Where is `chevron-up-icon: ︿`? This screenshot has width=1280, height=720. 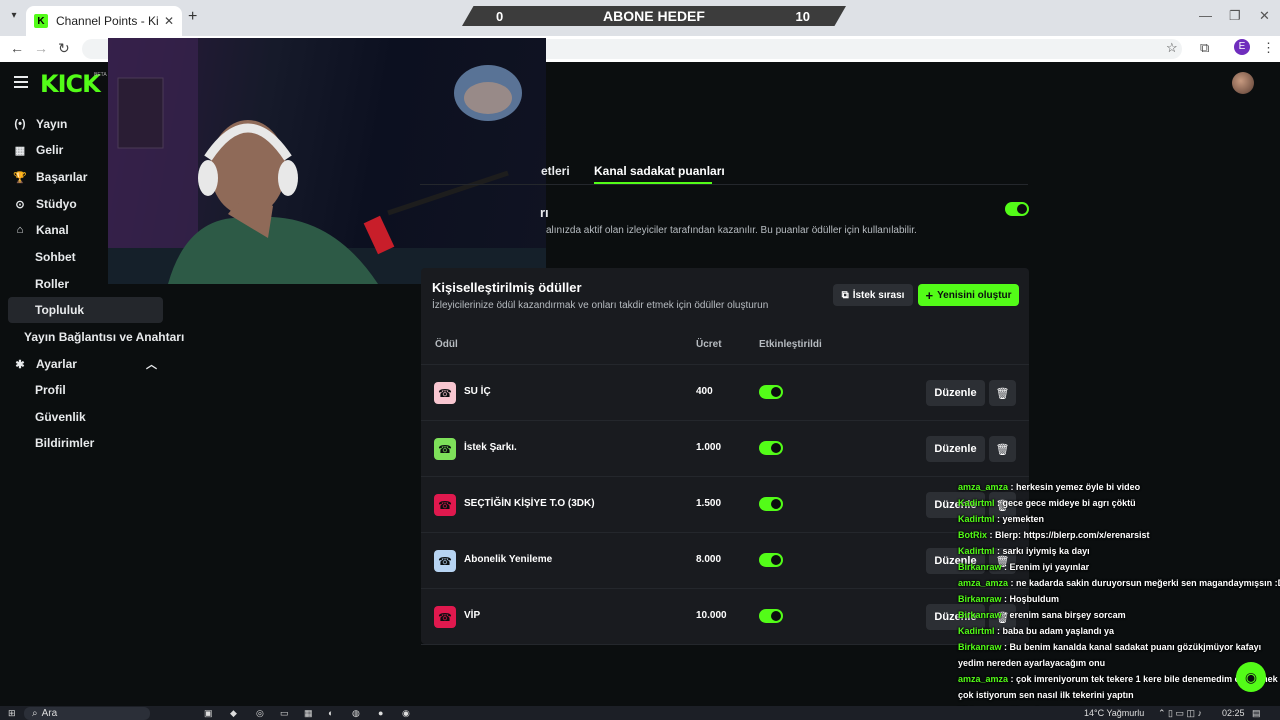
chevron-up-icon: ︿ is located at coordinates (151, 365).